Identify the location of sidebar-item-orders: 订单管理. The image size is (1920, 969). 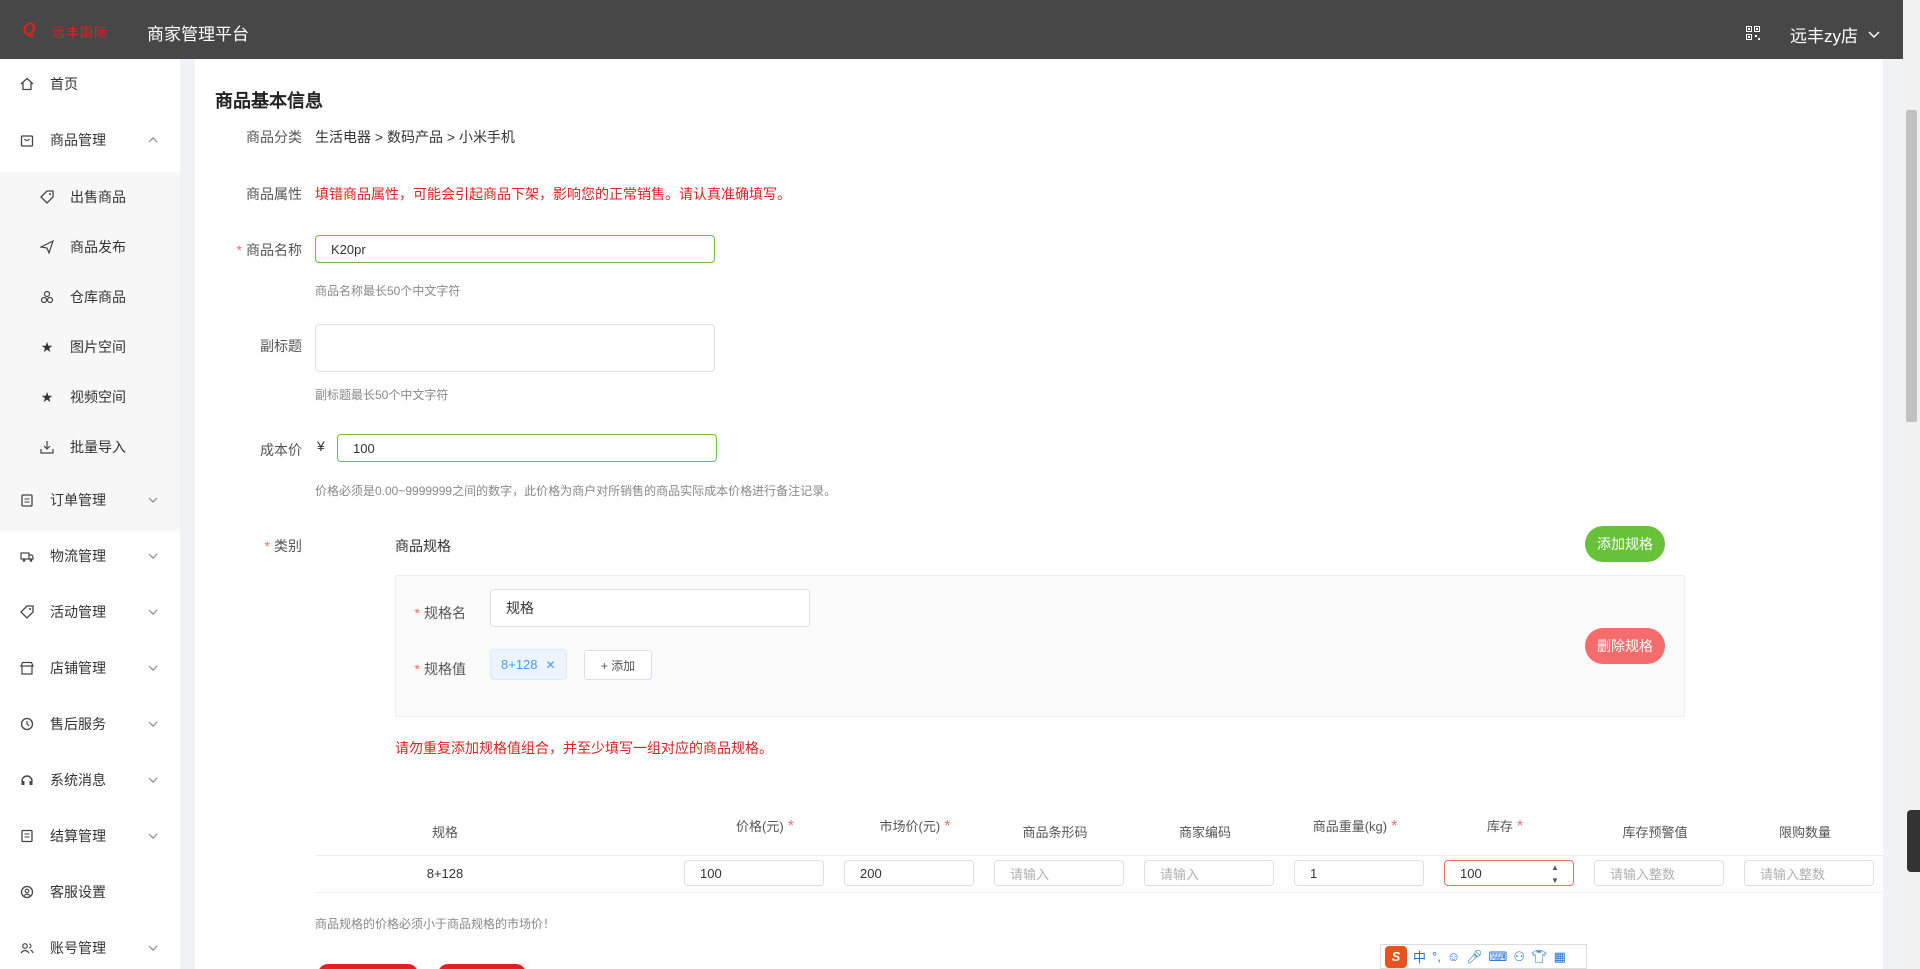
(90, 500).